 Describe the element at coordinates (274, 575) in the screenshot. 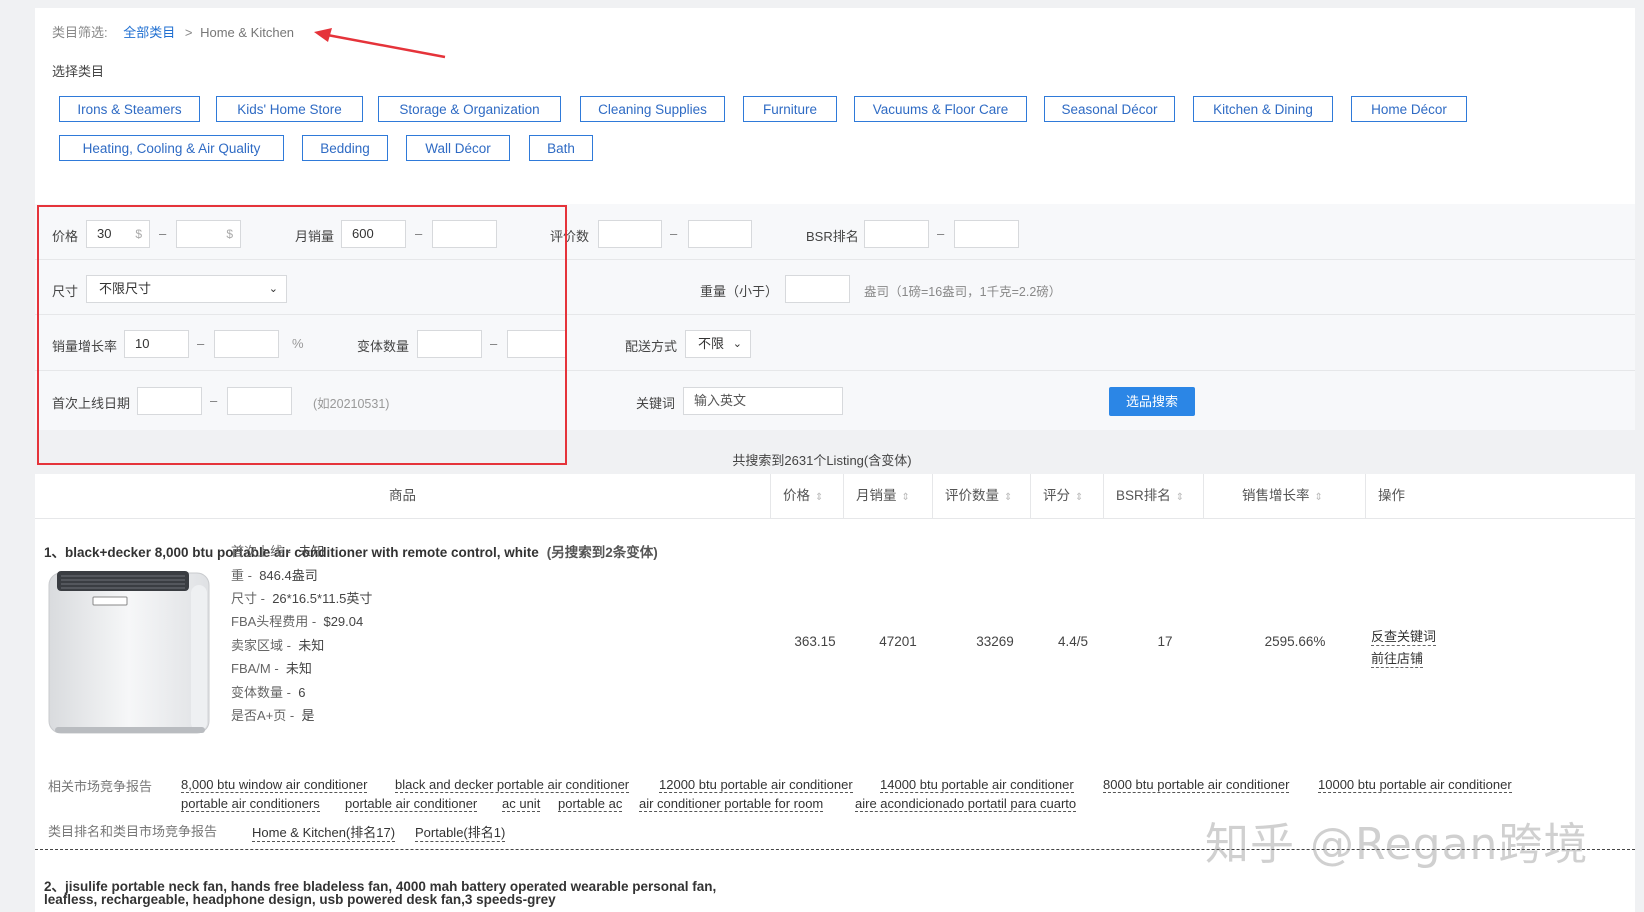

I see `detail-weight: 重 - 846.4盎司` at that location.